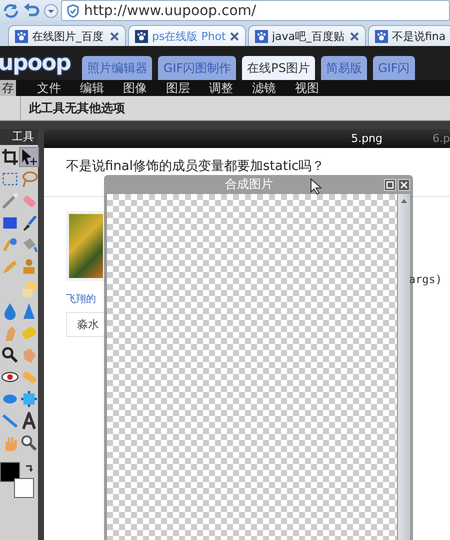 The height and width of the screenshot is (540, 450). Describe the element at coordinates (10, 472) in the screenshot. I see `foreground-color-swatch` at that location.